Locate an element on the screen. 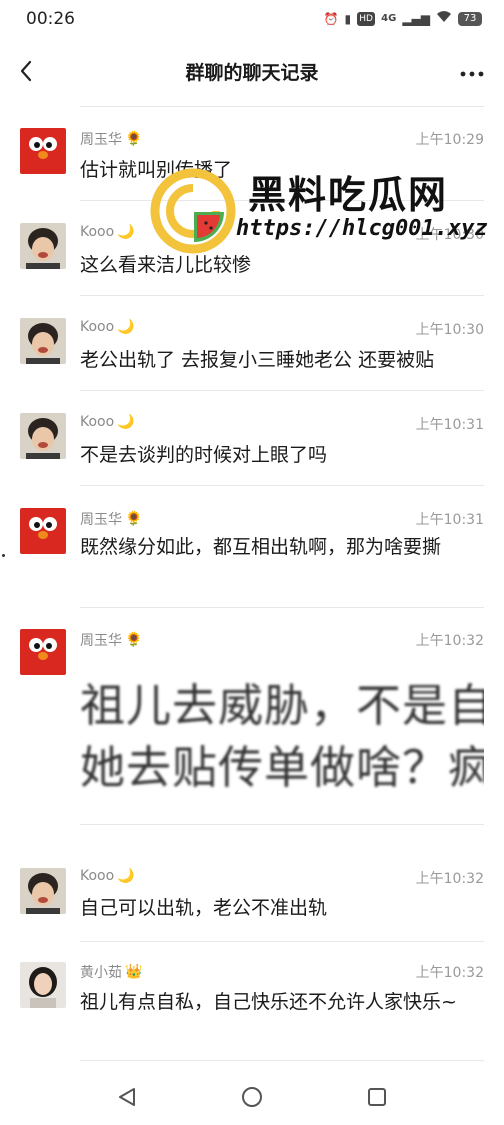  wifi-icon is located at coordinates (444, 18).